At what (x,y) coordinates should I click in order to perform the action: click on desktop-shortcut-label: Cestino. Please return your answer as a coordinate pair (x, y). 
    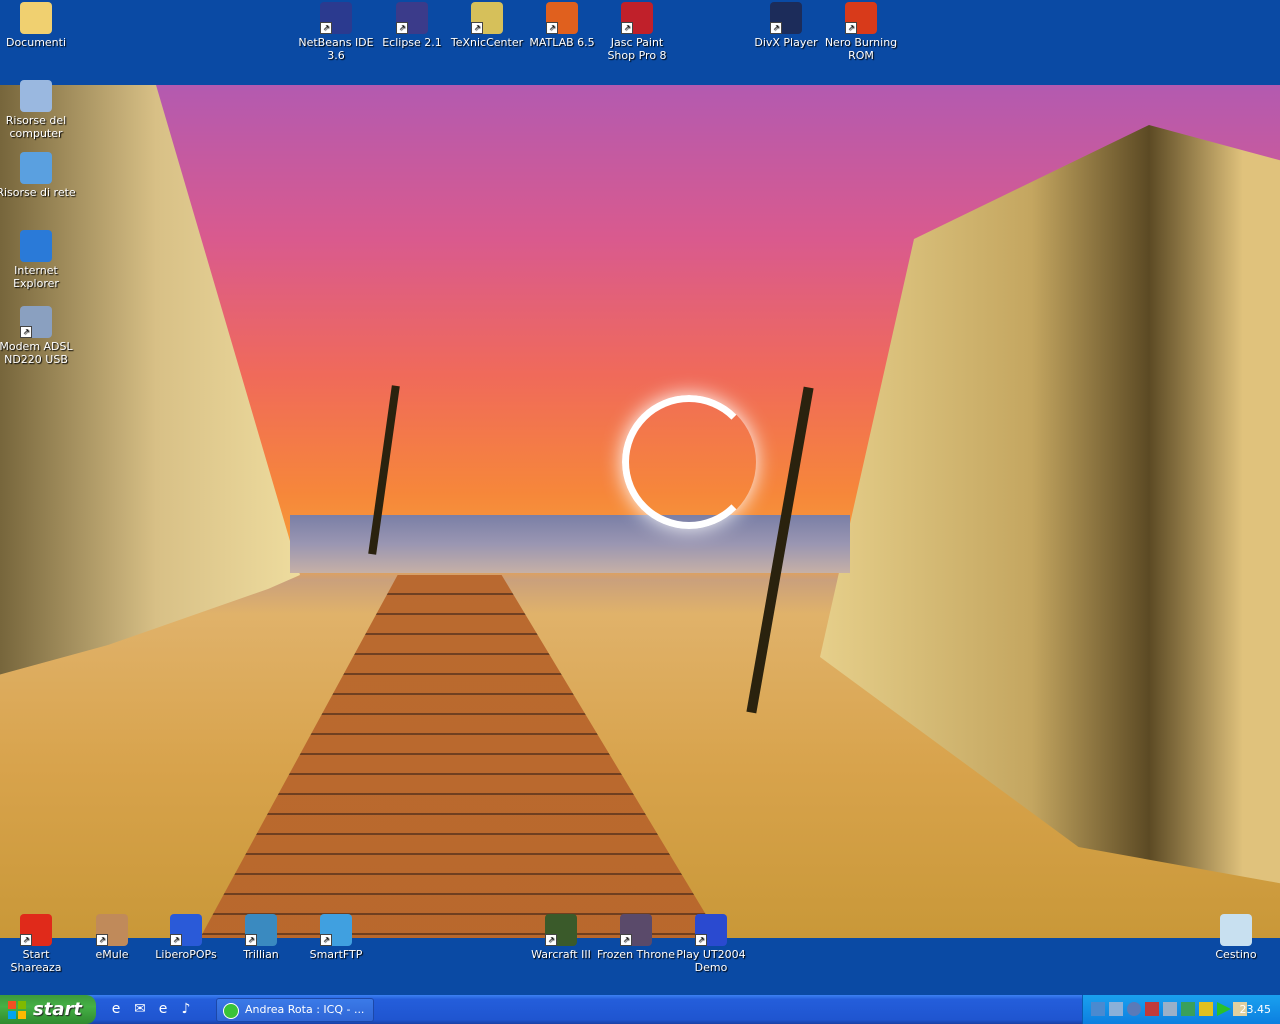
    Looking at the image, I should click on (1236, 954).